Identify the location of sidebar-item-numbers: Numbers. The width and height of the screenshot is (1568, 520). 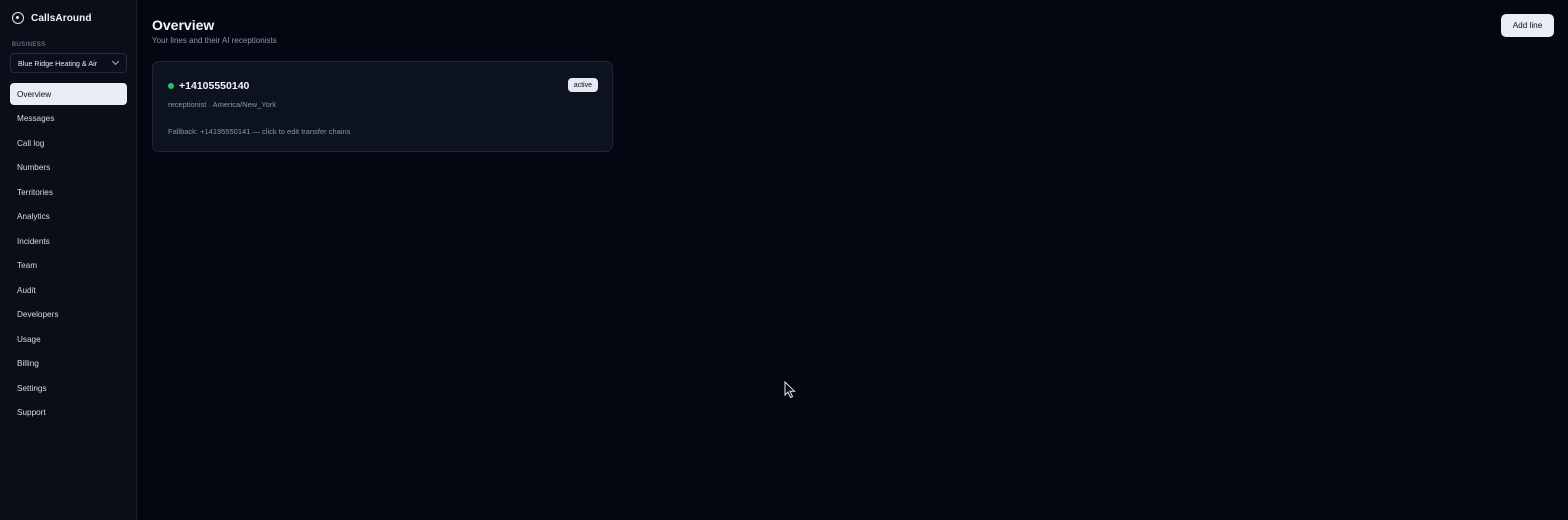
(68, 168).